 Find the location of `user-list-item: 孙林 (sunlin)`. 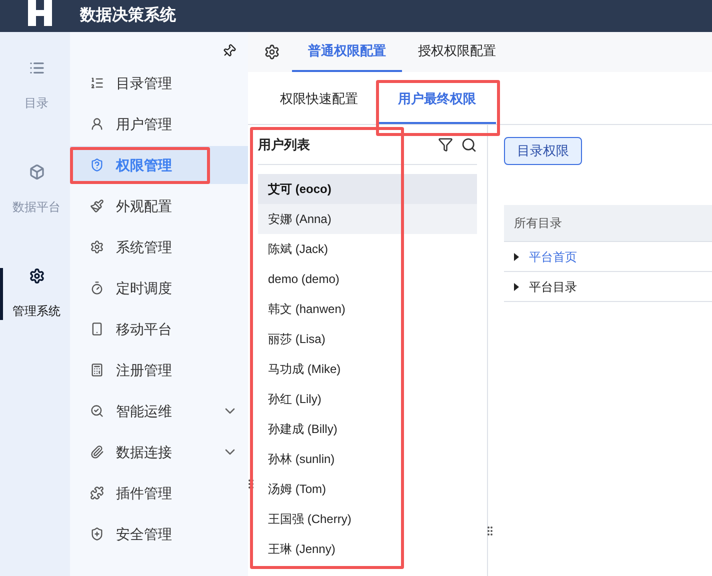

user-list-item: 孙林 (sunlin) is located at coordinates (367, 459).